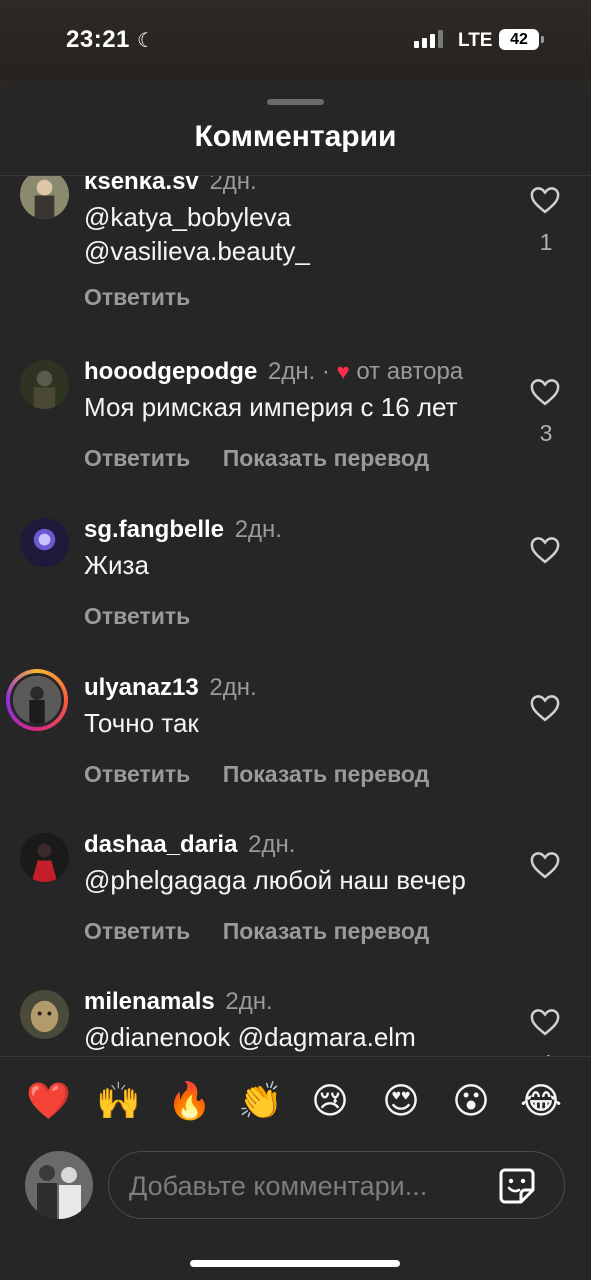 The image size is (591, 1280). I want to click on comment-text: @dianenook @dagmara.elm, so click(250, 1037).